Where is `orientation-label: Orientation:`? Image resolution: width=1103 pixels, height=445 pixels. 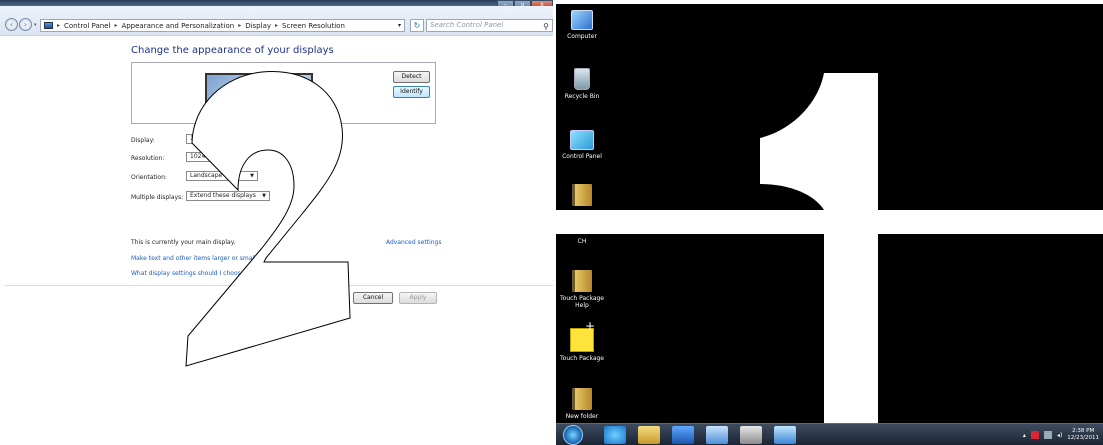
orientation-label: Orientation: is located at coordinates (149, 177).